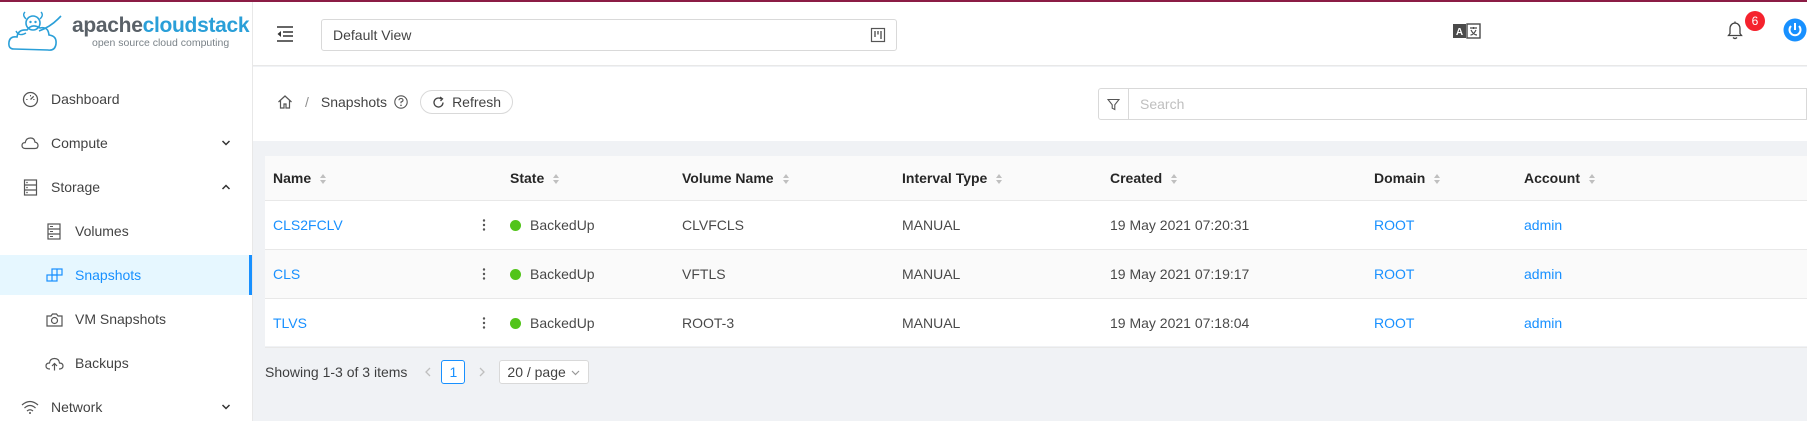 The height and width of the screenshot is (421, 1807). What do you see at coordinates (878, 35) in the screenshot?
I see `project-icon` at bounding box center [878, 35].